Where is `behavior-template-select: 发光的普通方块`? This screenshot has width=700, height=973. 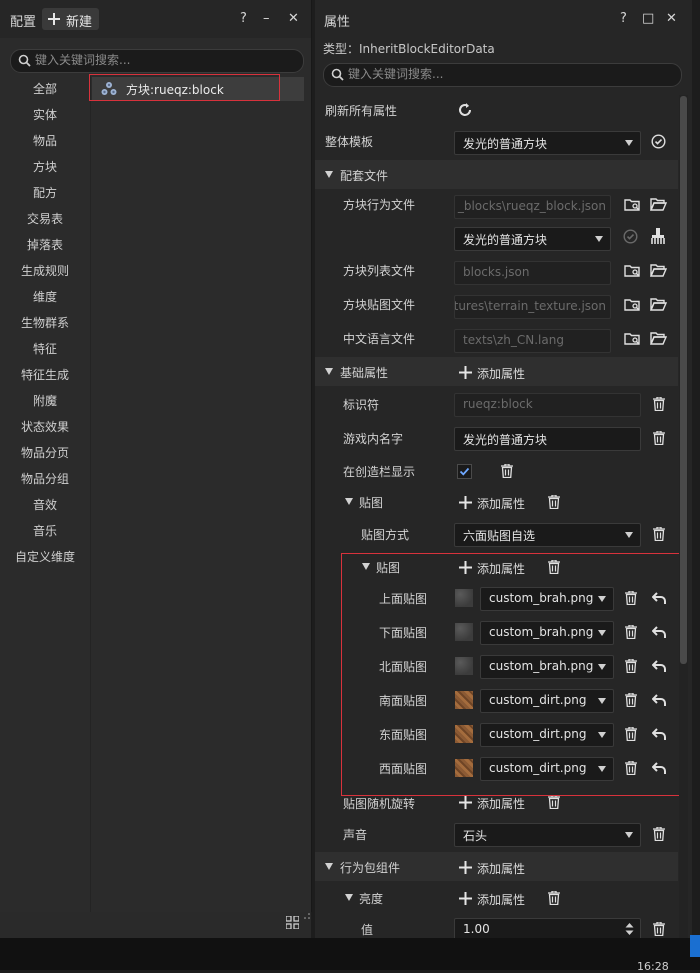 behavior-template-select: 发光的普通方块 is located at coordinates (532, 239).